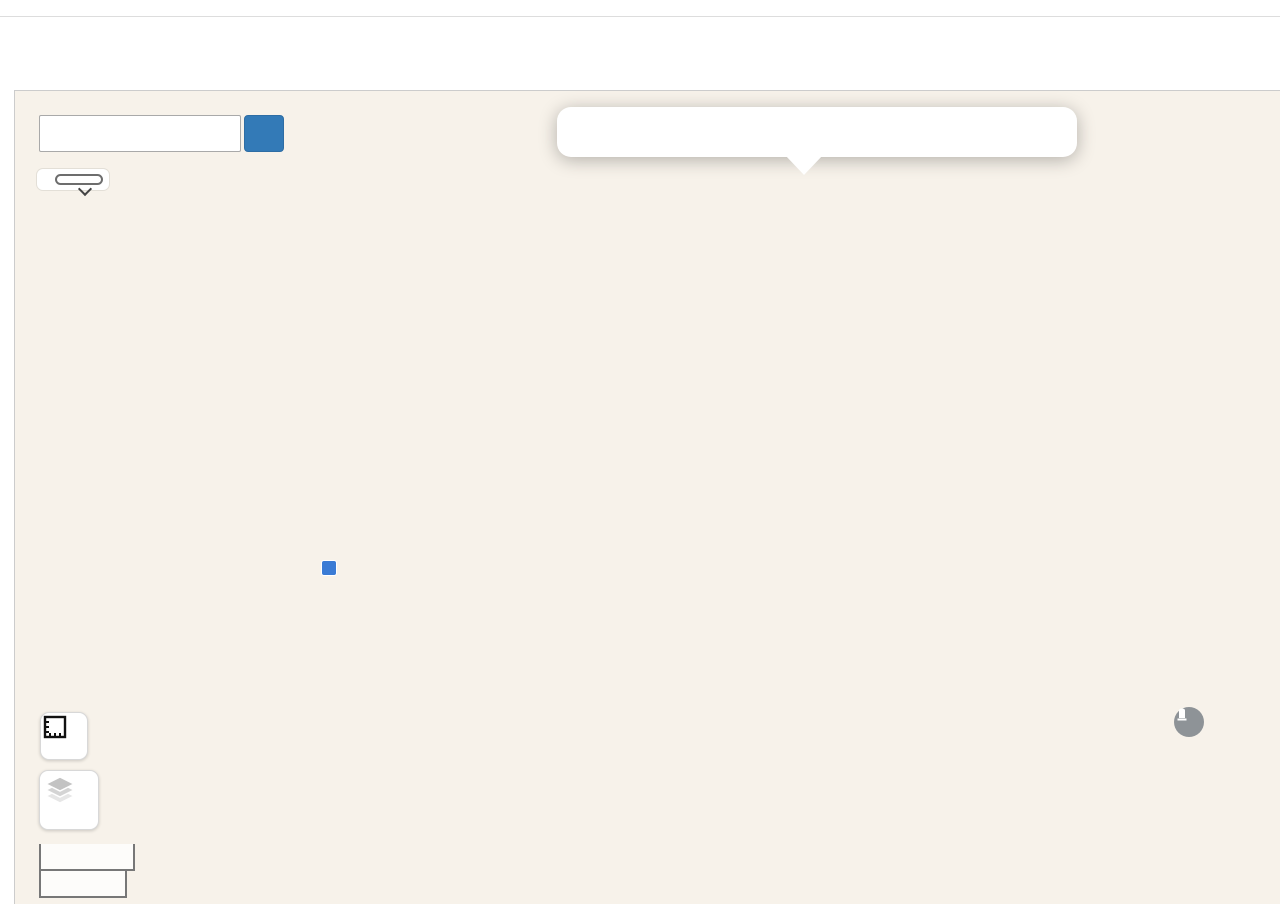 This screenshot has width=1280, height=904. Describe the element at coordinates (55, 727) in the screenshot. I see `ruler-icon` at that location.